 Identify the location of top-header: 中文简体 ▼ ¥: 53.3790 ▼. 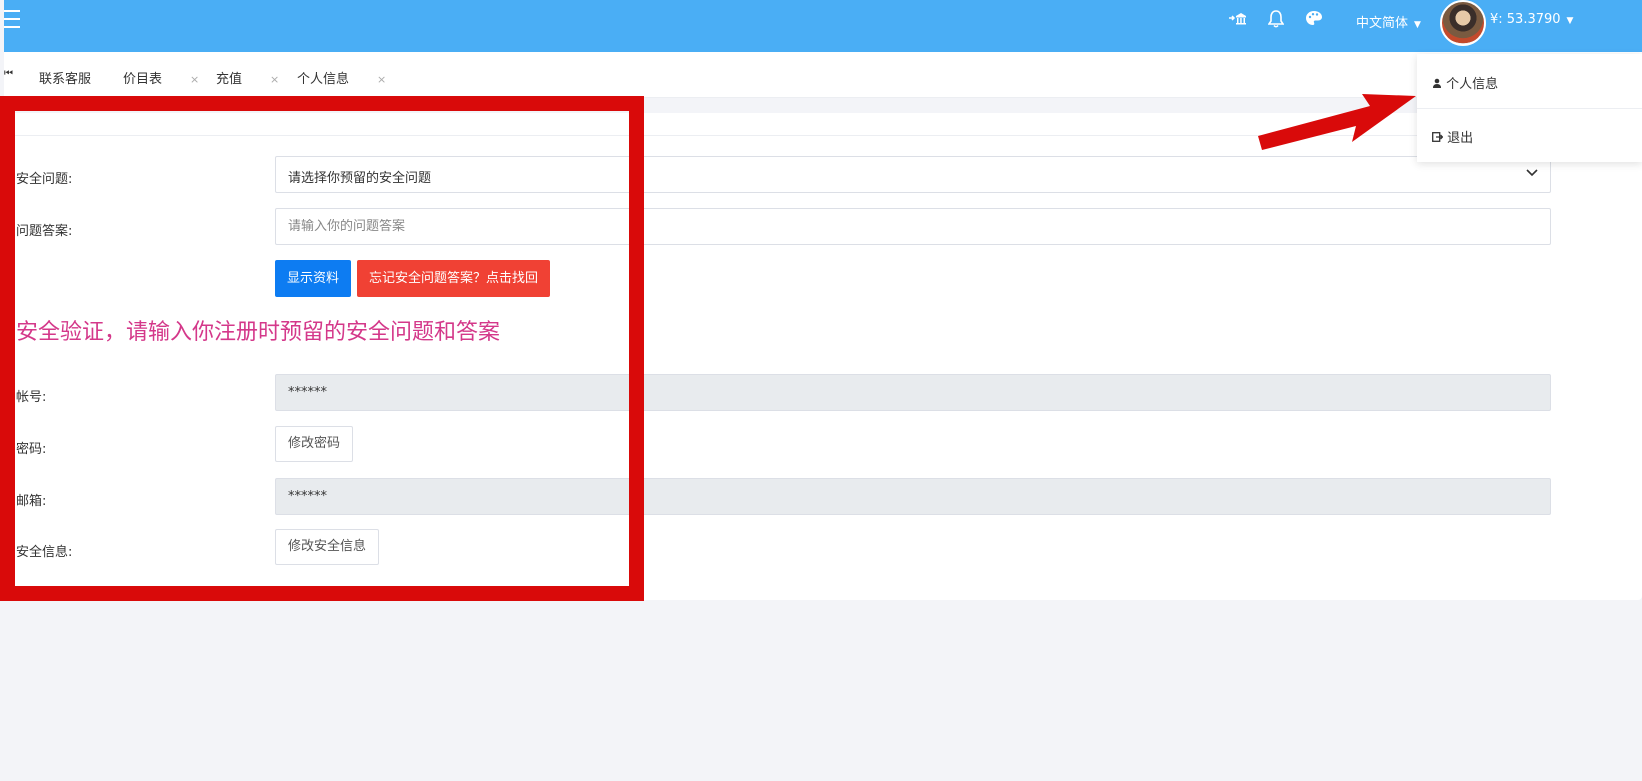
(823, 26).